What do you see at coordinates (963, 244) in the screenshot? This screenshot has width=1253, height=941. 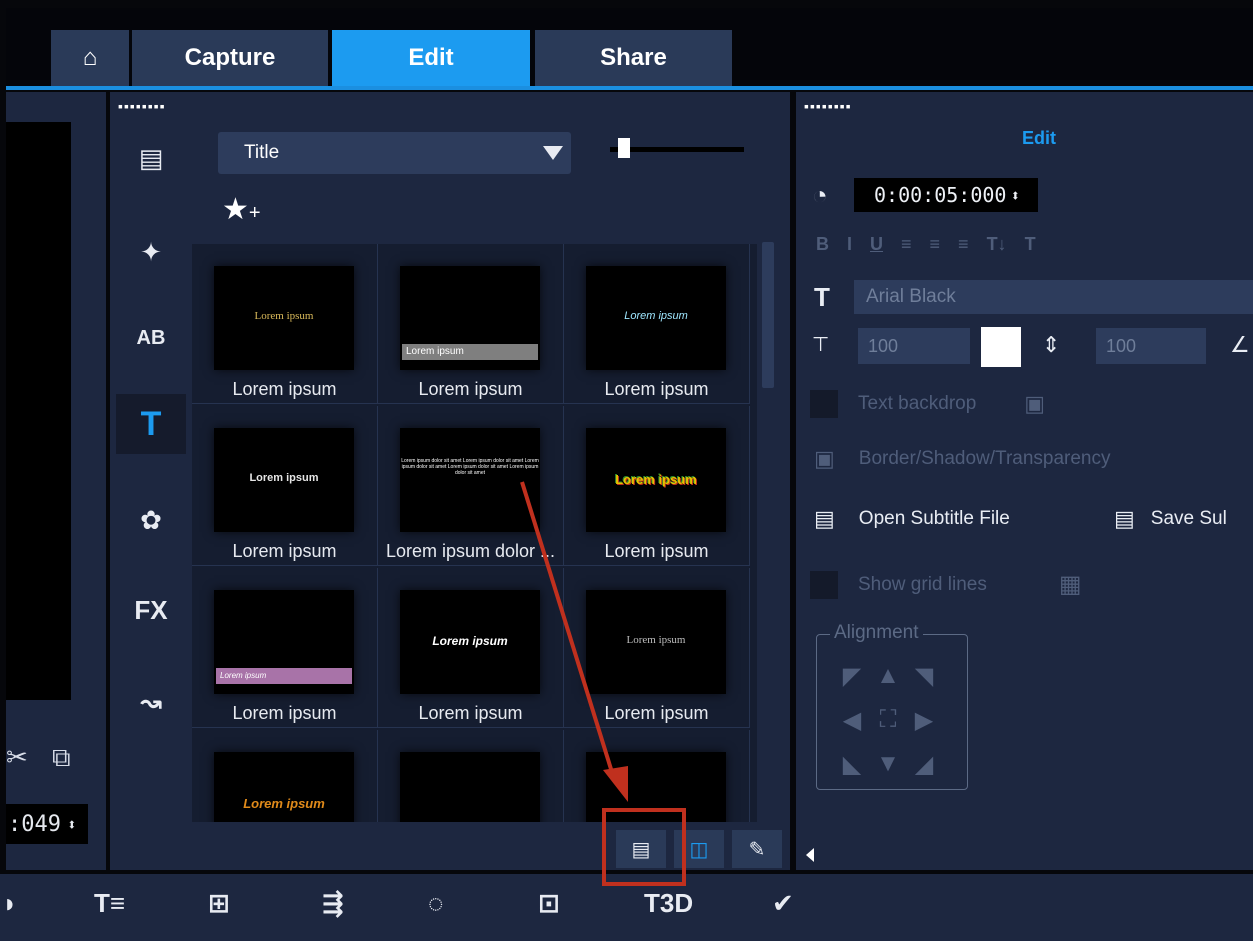 I see `align-right-button: ≡` at bounding box center [963, 244].